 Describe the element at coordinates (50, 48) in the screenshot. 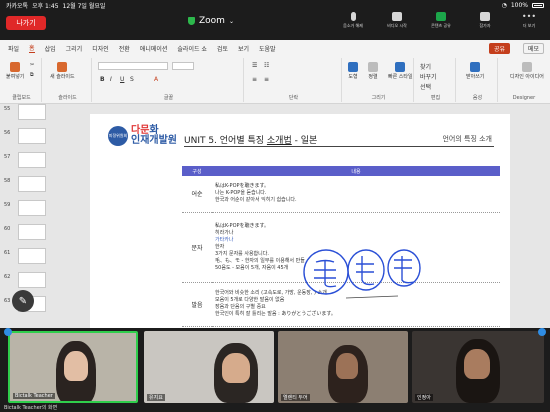

I see `tab-insert: 삽입` at that location.